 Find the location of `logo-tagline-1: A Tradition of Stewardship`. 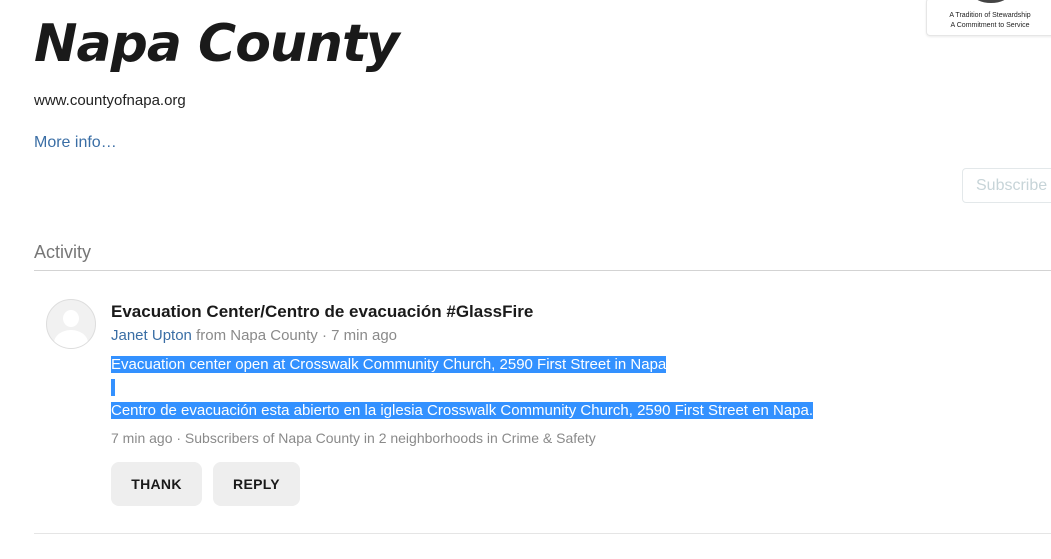

logo-tagline-1: A Tradition of Stewardship is located at coordinates (990, 15).